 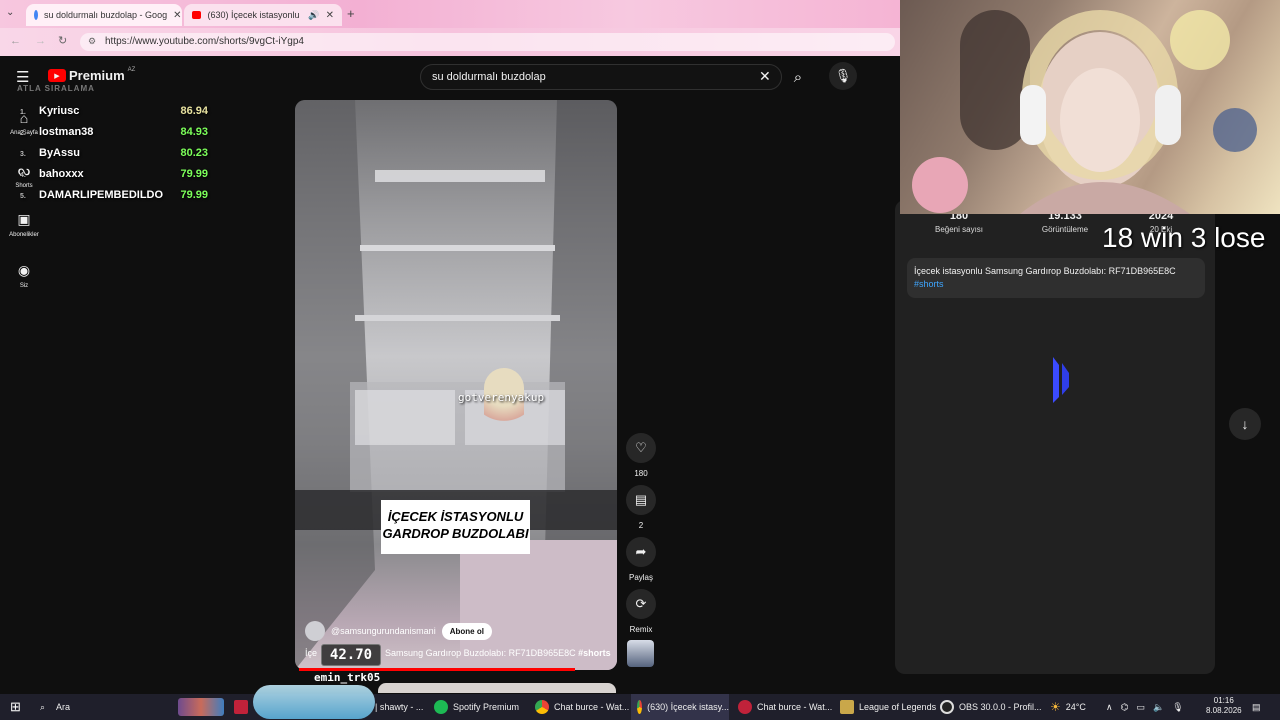 I want to click on sidebar-item-you: ◉ Siz, so click(x=24, y=275).